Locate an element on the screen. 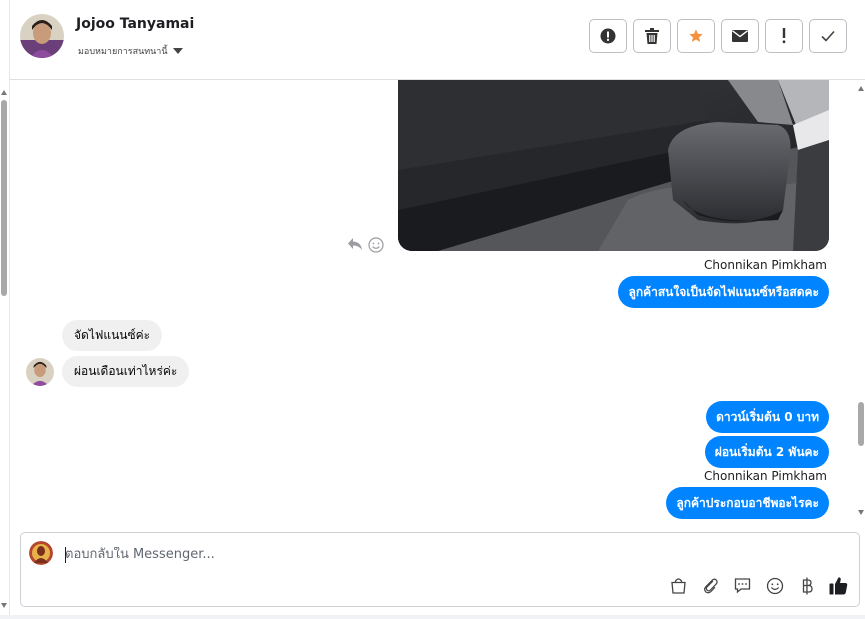  star-button is located at coordinates (696, 36).